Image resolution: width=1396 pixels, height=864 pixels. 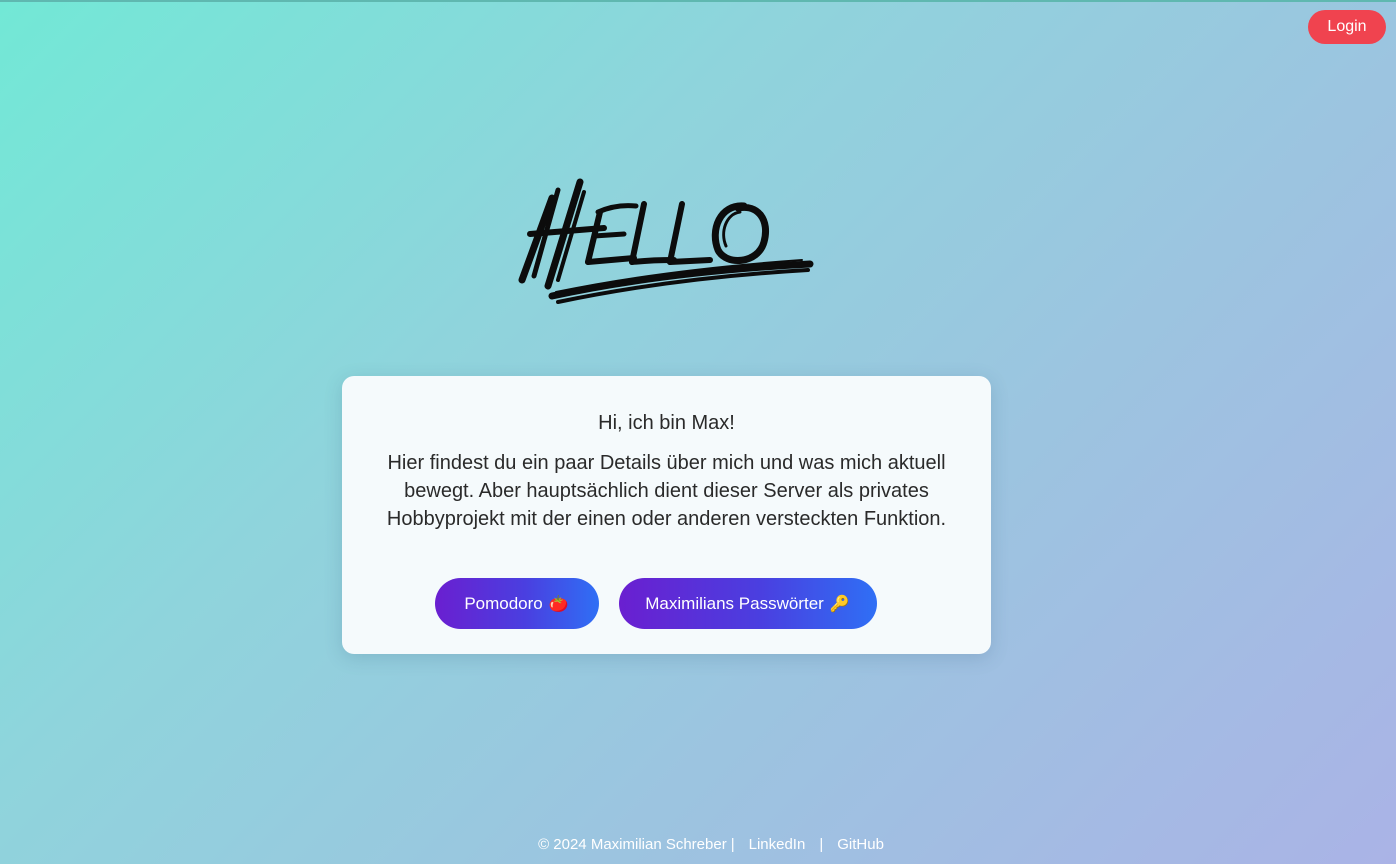 I want to click on key-icon: 🔑, so click(x=839, y=604).